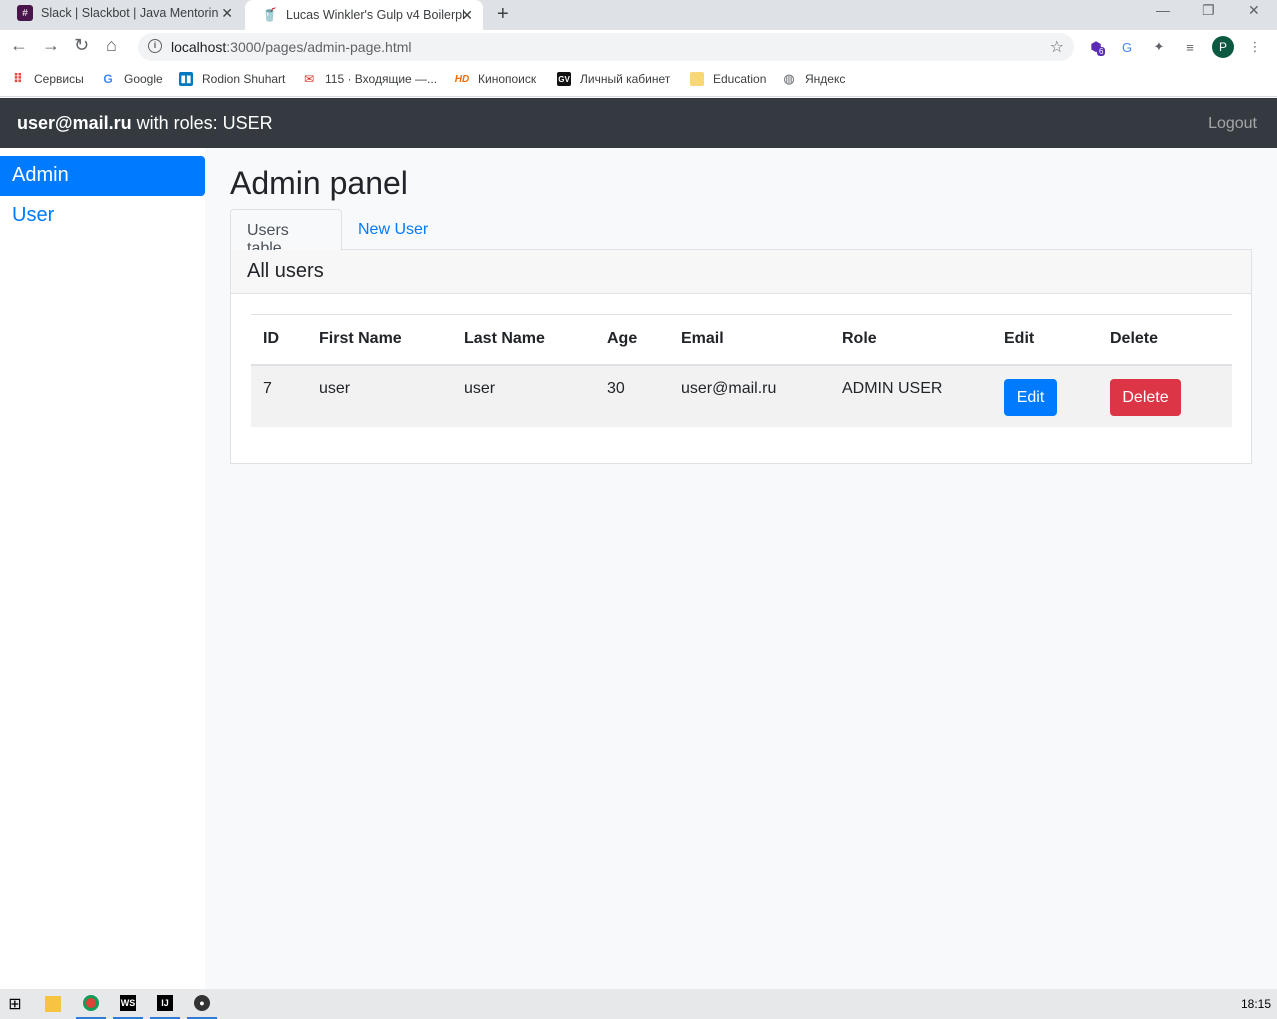  I want to click on extension-hexagon-icon: ⬢ 6, so click(1096, 47).